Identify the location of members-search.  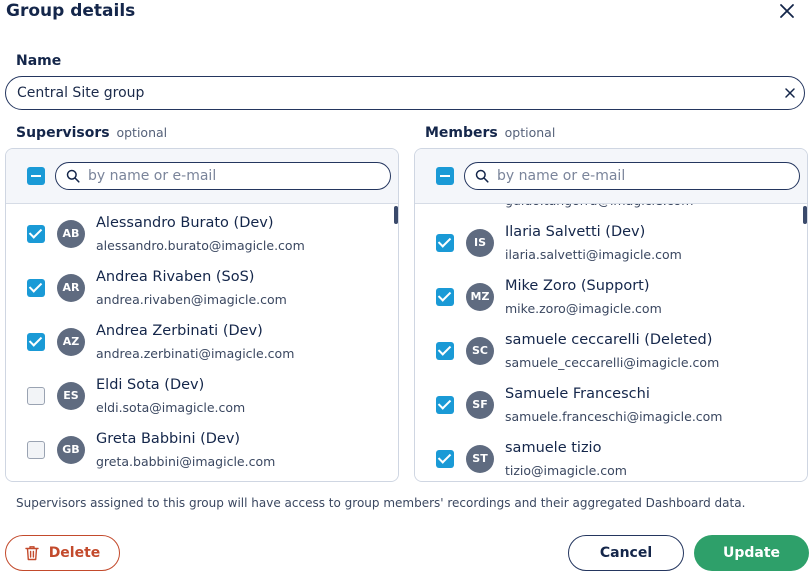
(632, 176).